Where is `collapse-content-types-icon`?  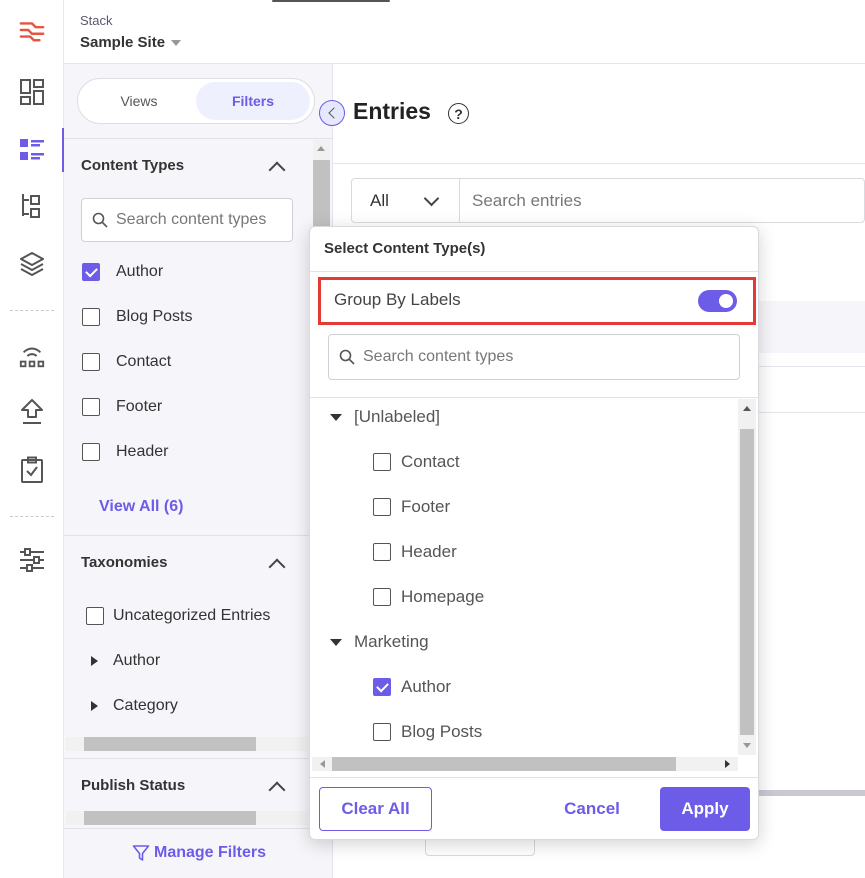
collapse-content-types-icon is located at coordinates (277, 170).